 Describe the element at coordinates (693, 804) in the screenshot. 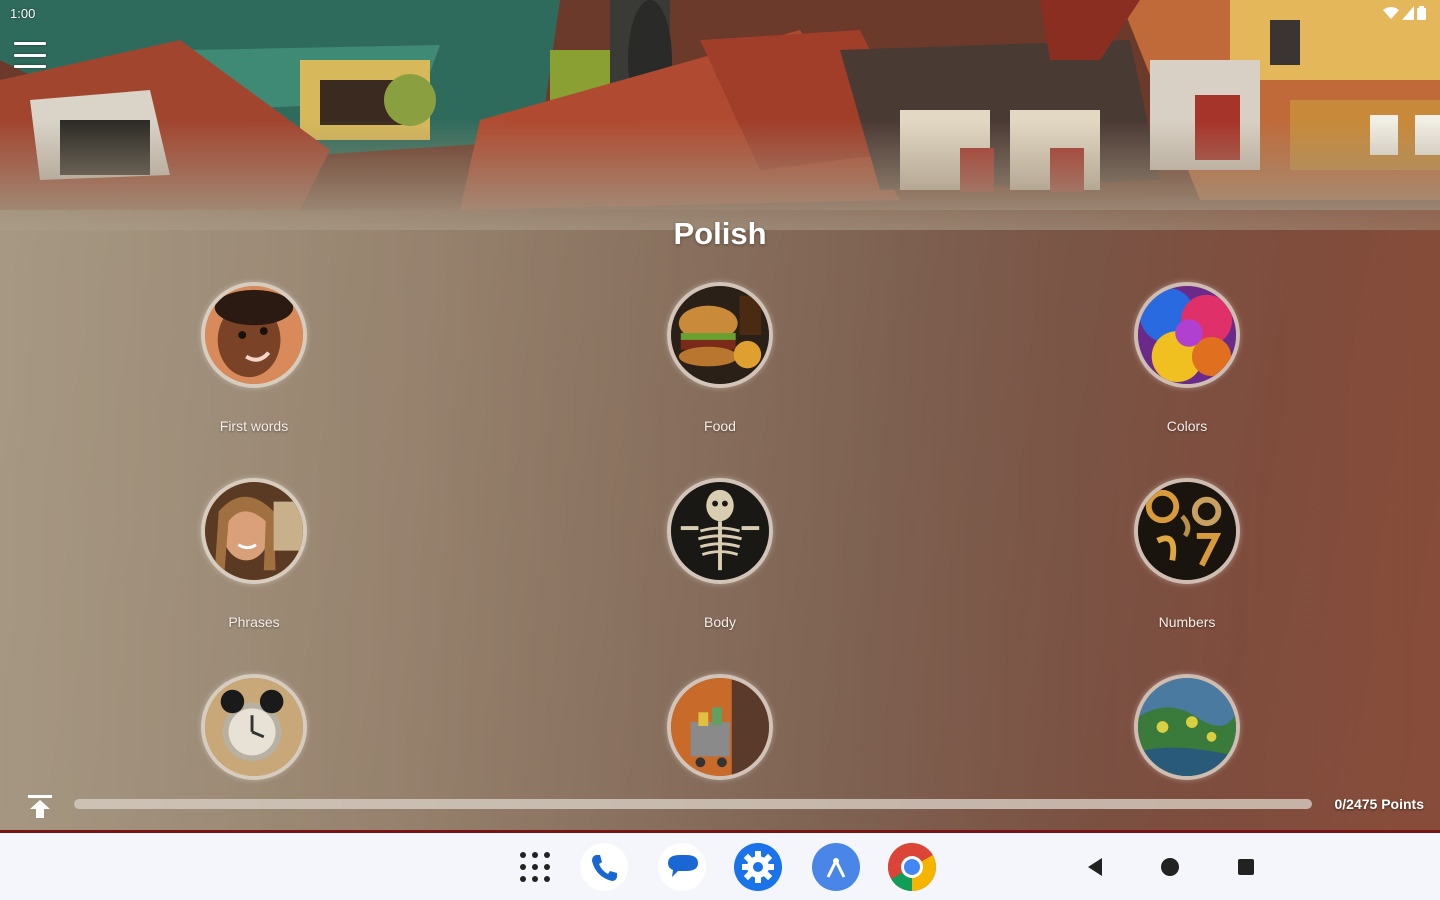

I see `progress-track` at that location.